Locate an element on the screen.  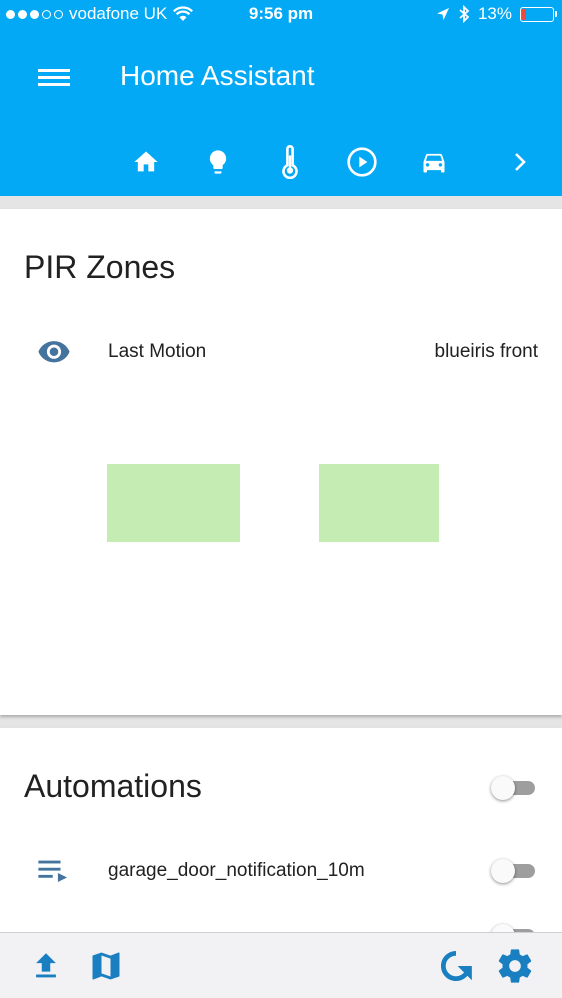
view-tabs is located at coordinates (290, 162).